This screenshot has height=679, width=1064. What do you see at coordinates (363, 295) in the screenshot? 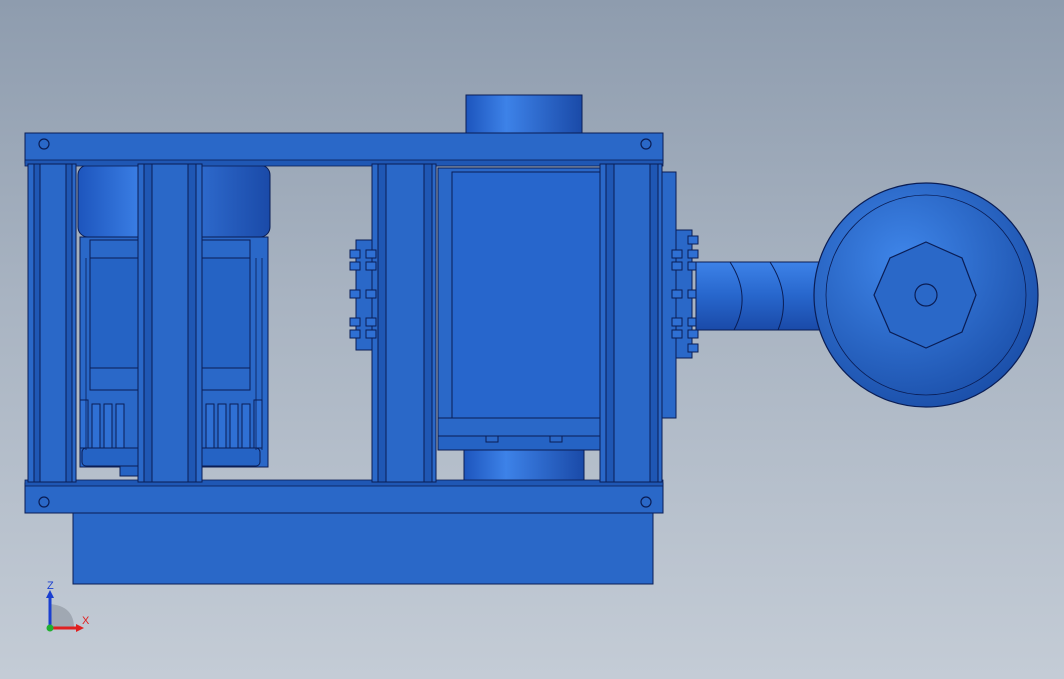
I see `left-flange` at bounding box center [363, 295].